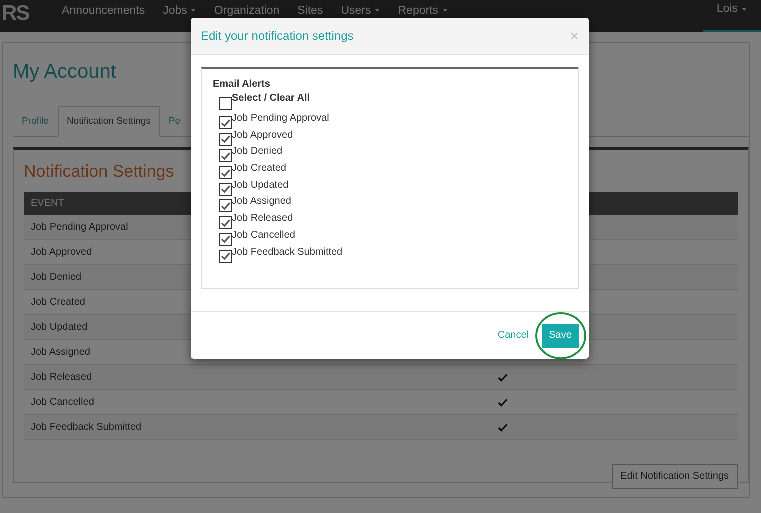 This screenshot has width=761, height=513. I want to click on cancel-link: Cancel, so click(513, 335).